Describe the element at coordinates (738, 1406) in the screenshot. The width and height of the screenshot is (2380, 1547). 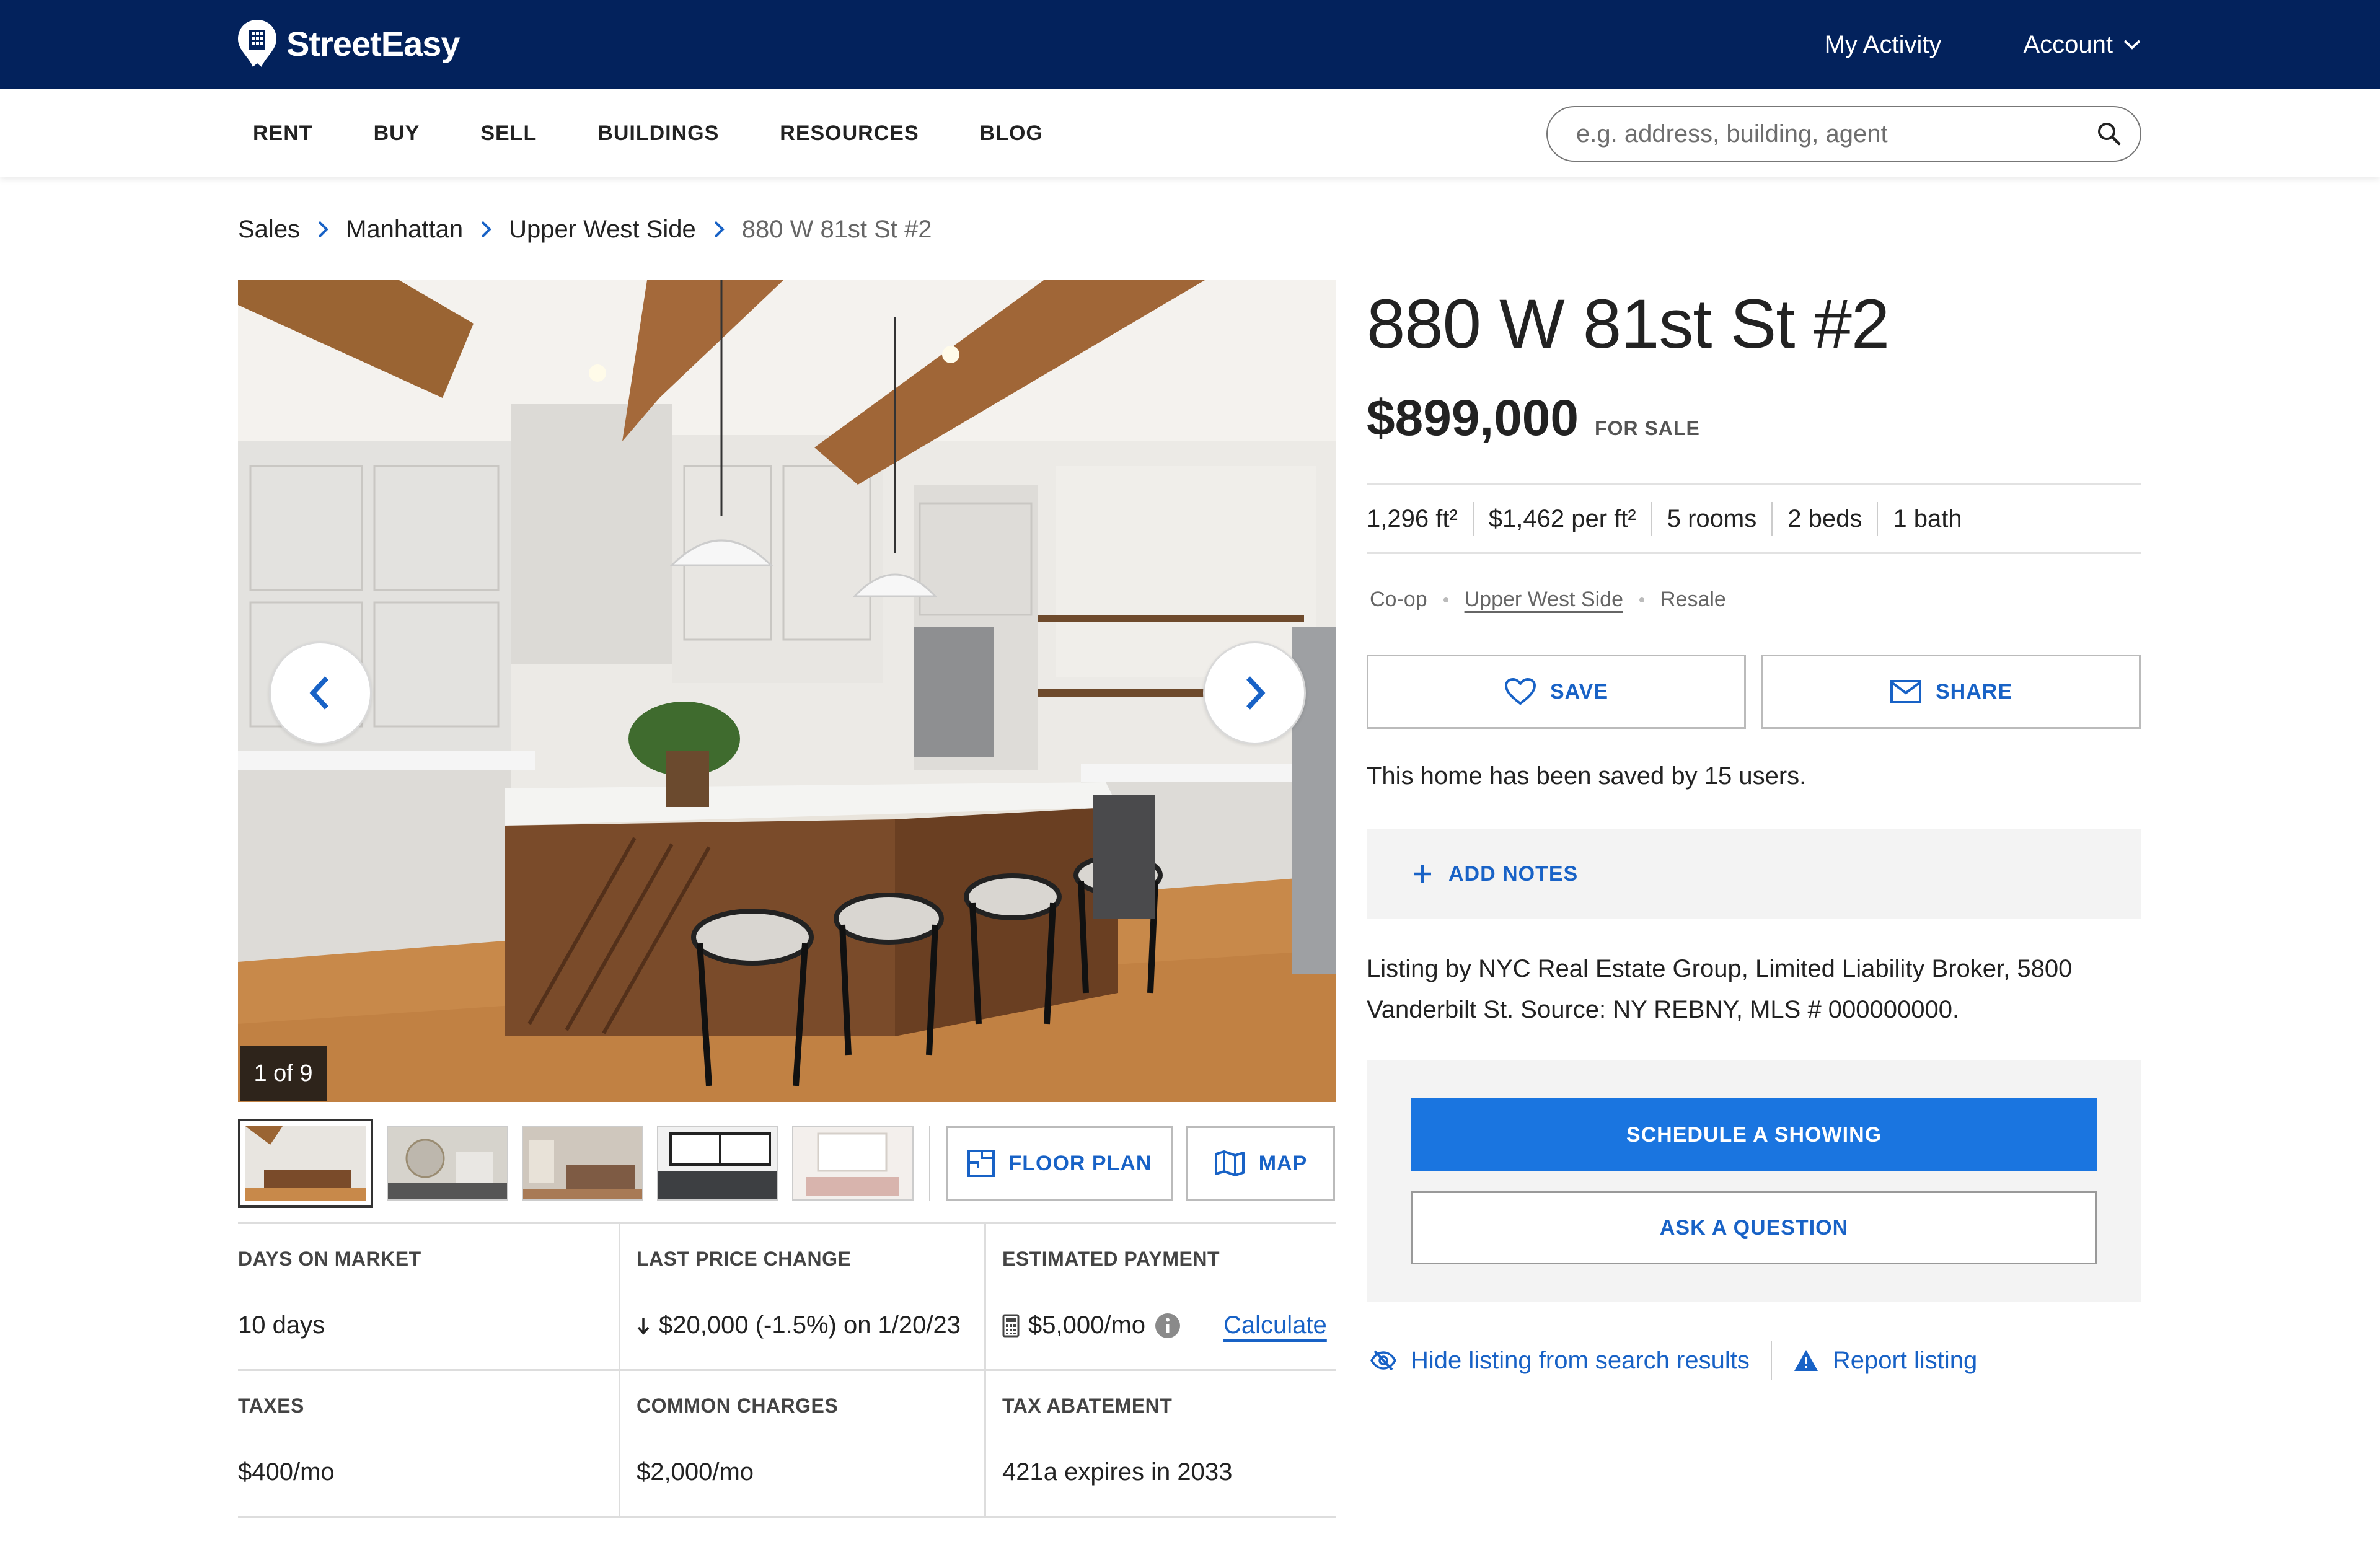
I see `stat-label: COMMON CHARGES` at that location.